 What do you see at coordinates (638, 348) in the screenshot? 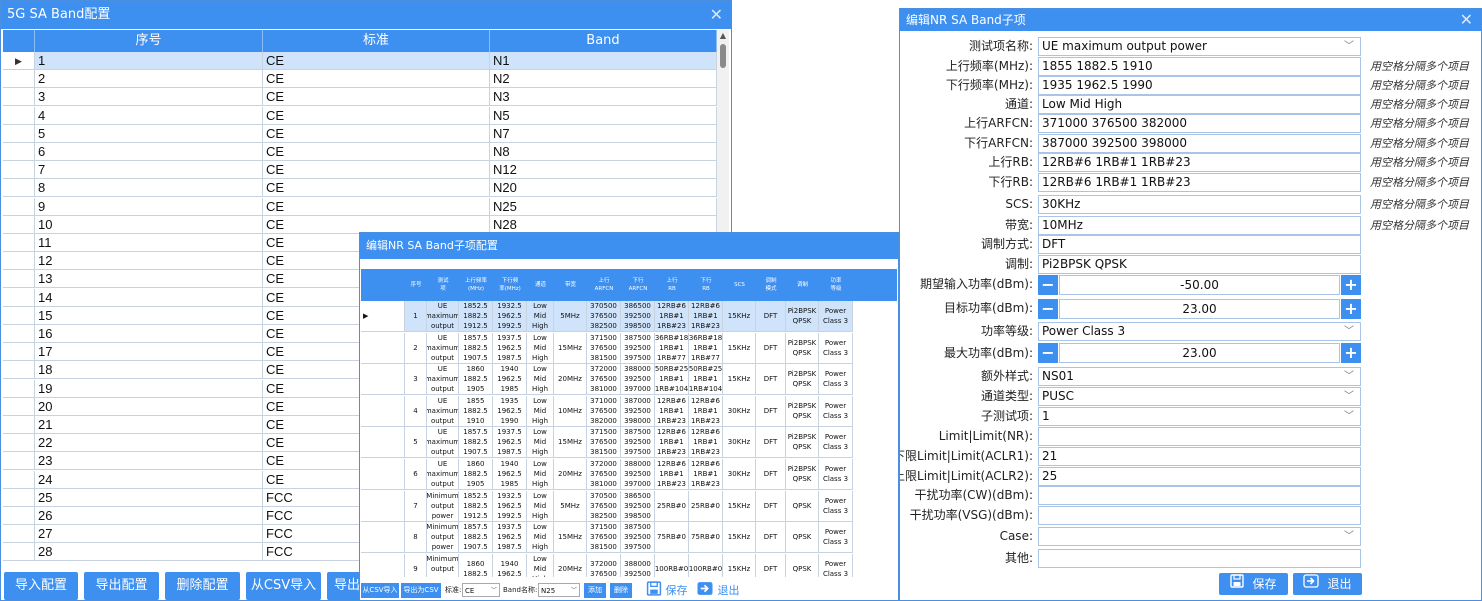
I see `dl-arfcn-cell: 387500 392500 397500` at bounding box center [638, 348].